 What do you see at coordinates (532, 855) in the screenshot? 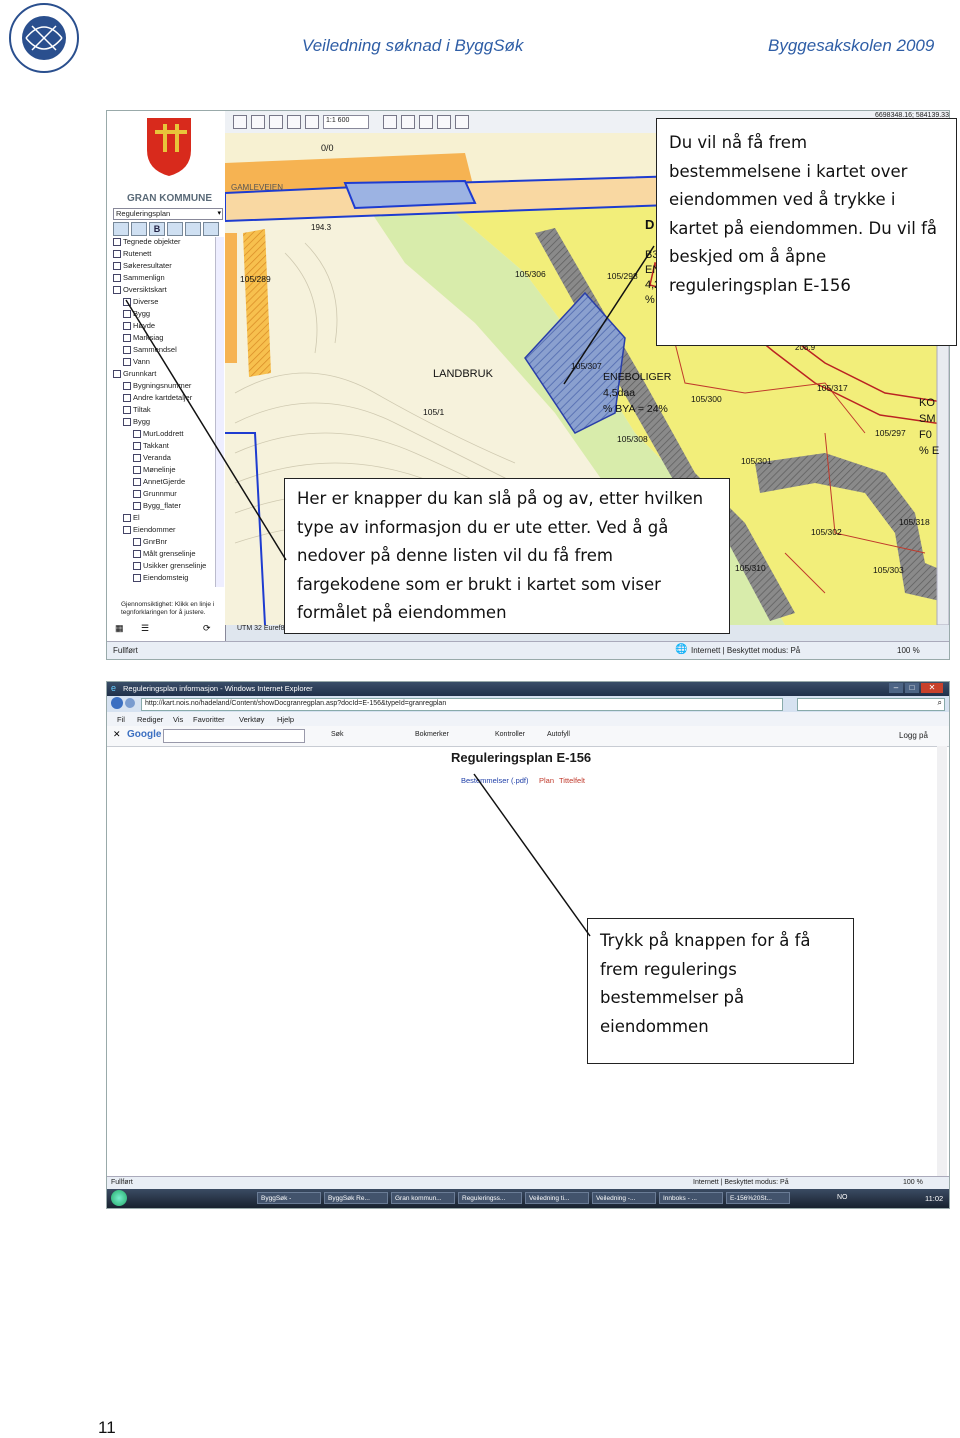
I see `connector-bestemmelser` at bounding box center [532, 855].